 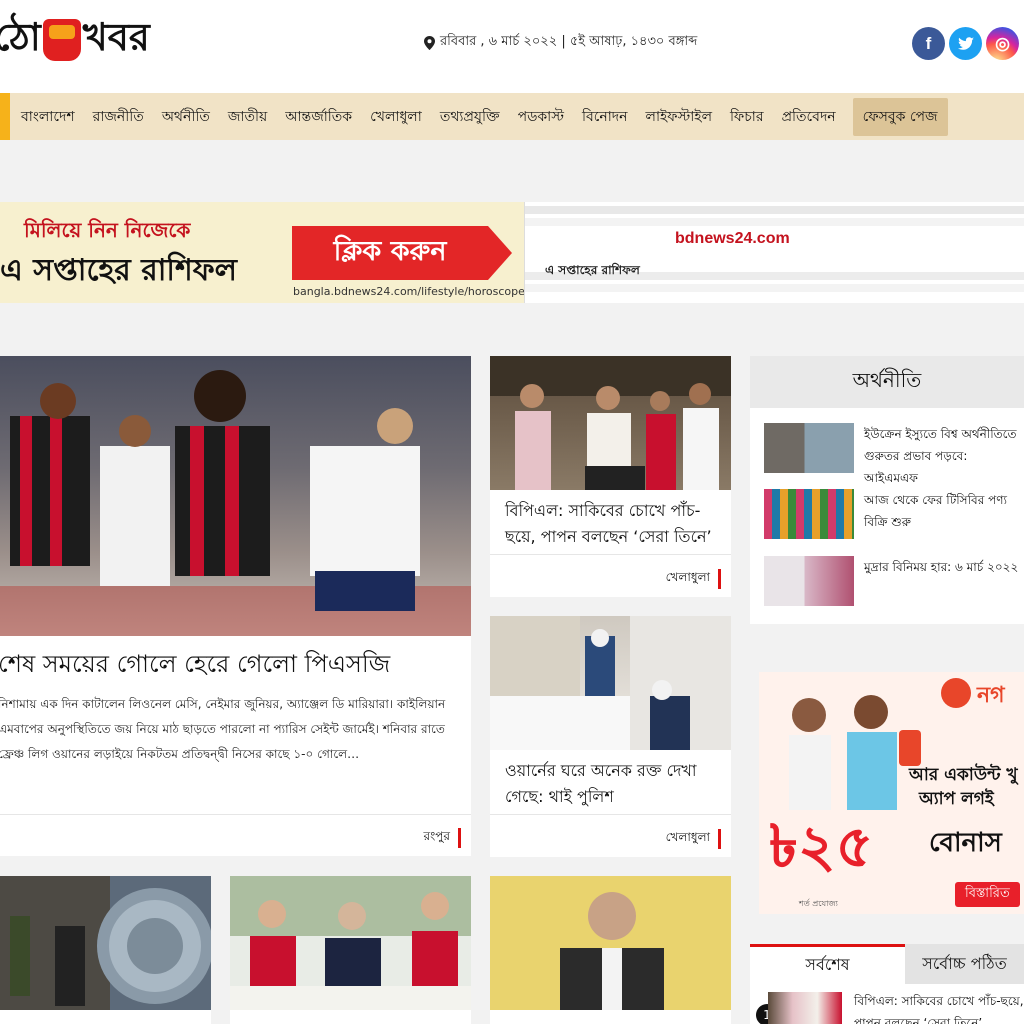 What do you see at coordinates (107, 230) in the screenshot?
I see `ad-line-1: মিলিয়ে নিন নিজেকে` at bounding box center [107, 230].